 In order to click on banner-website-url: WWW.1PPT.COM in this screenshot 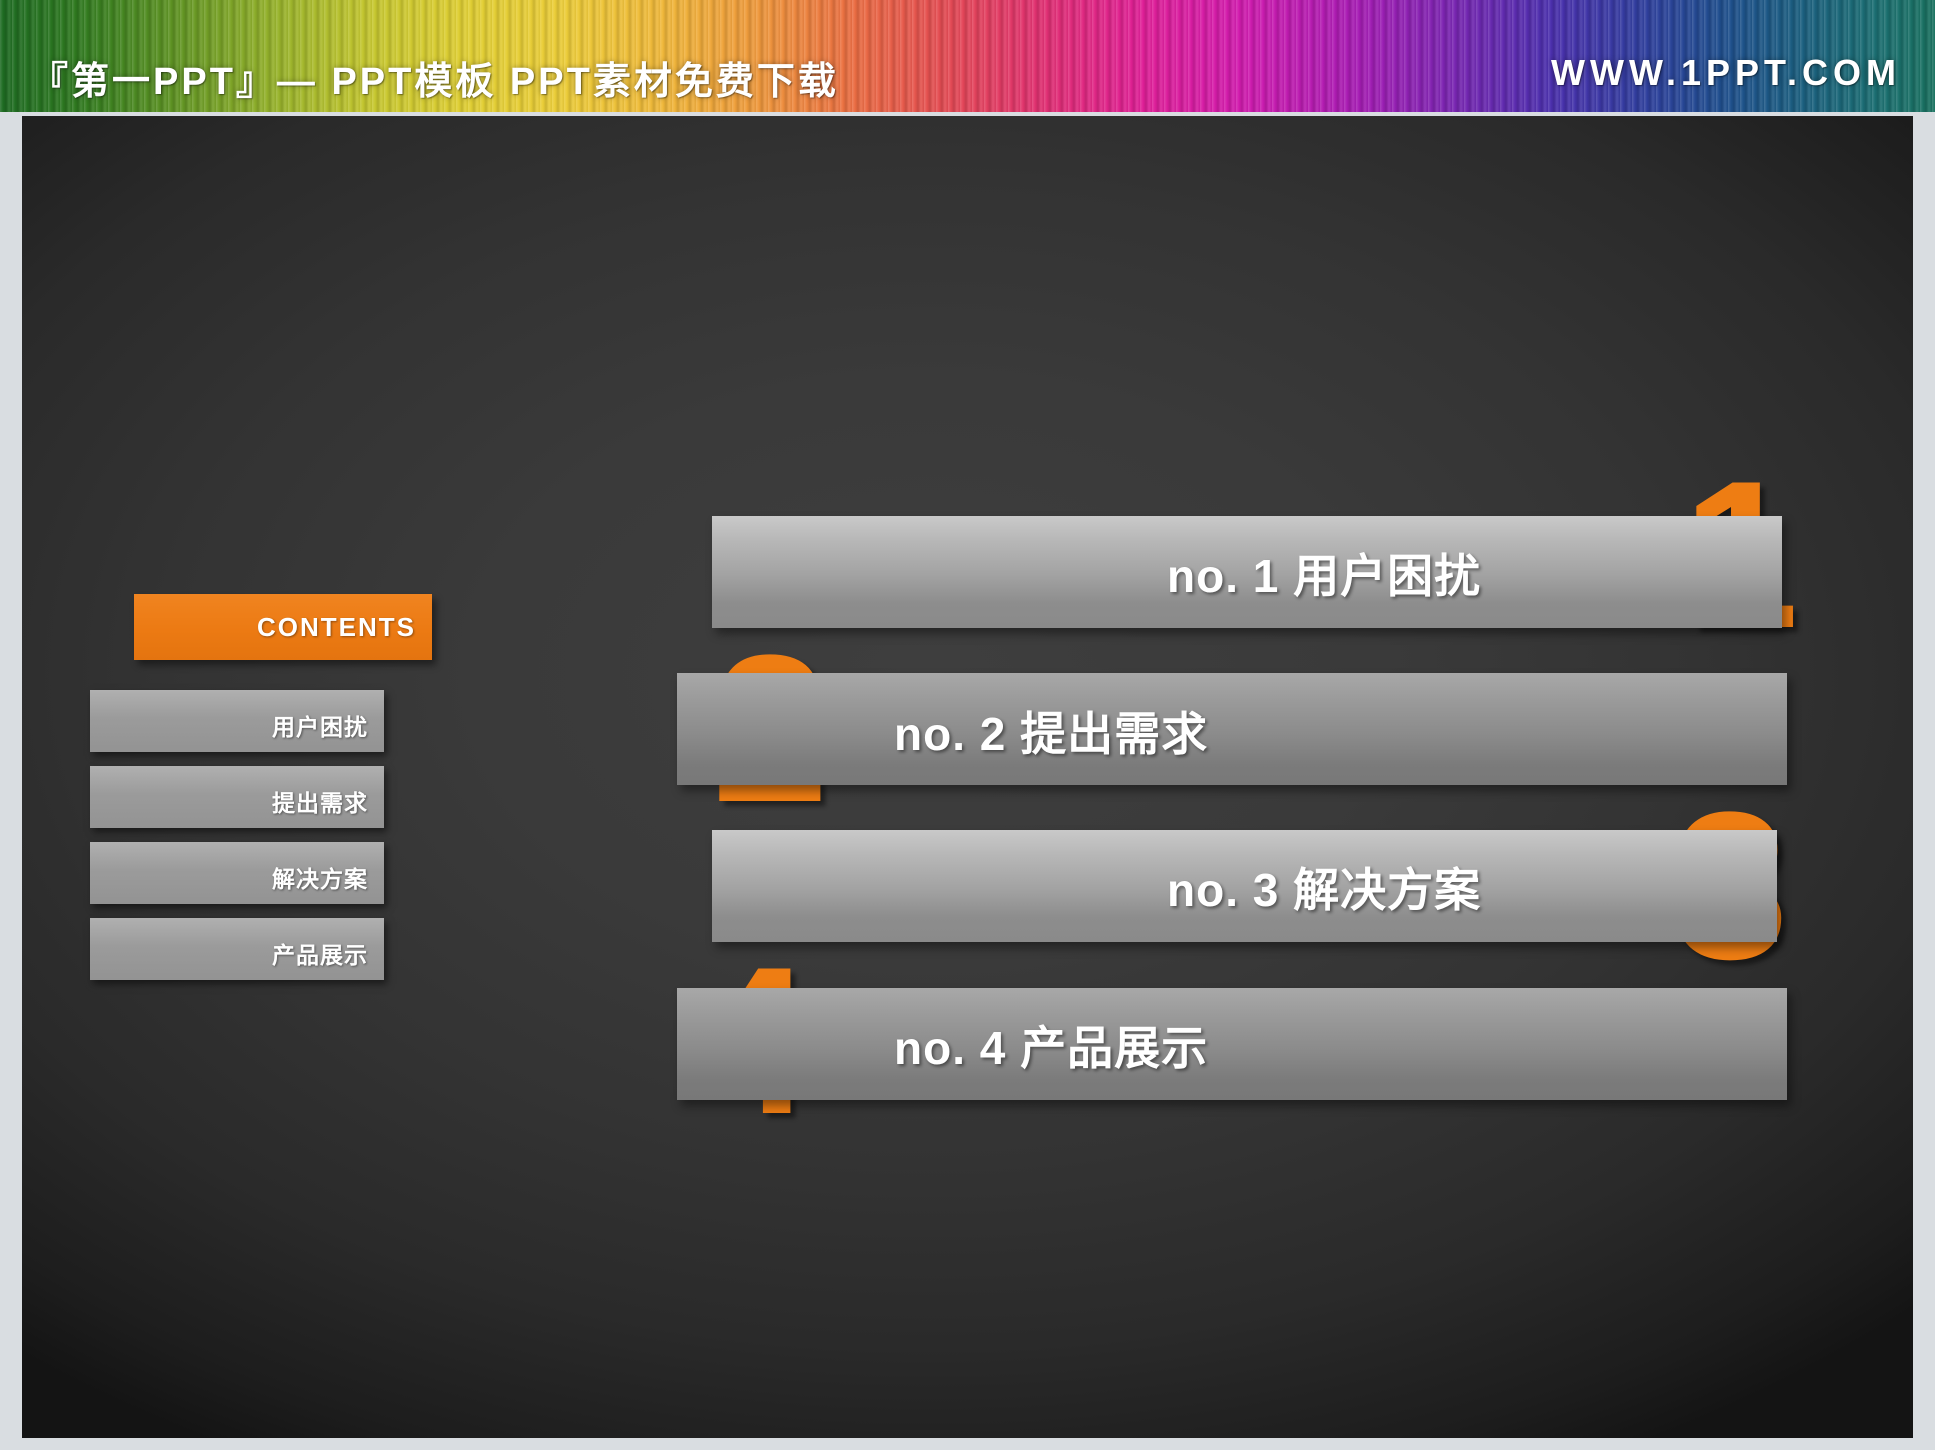, I will do `click(1726, 72)`.